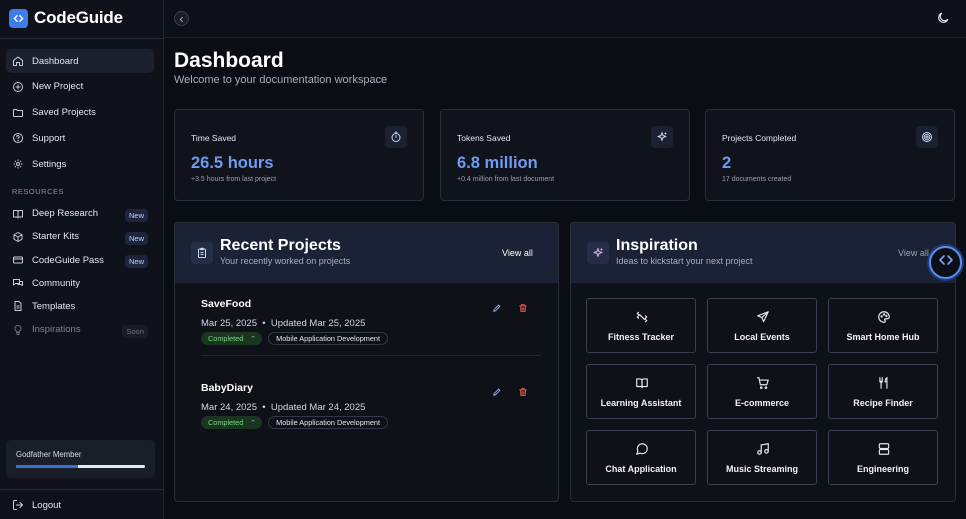  I want to click on tile-label: Local Events, so click(762, 337).